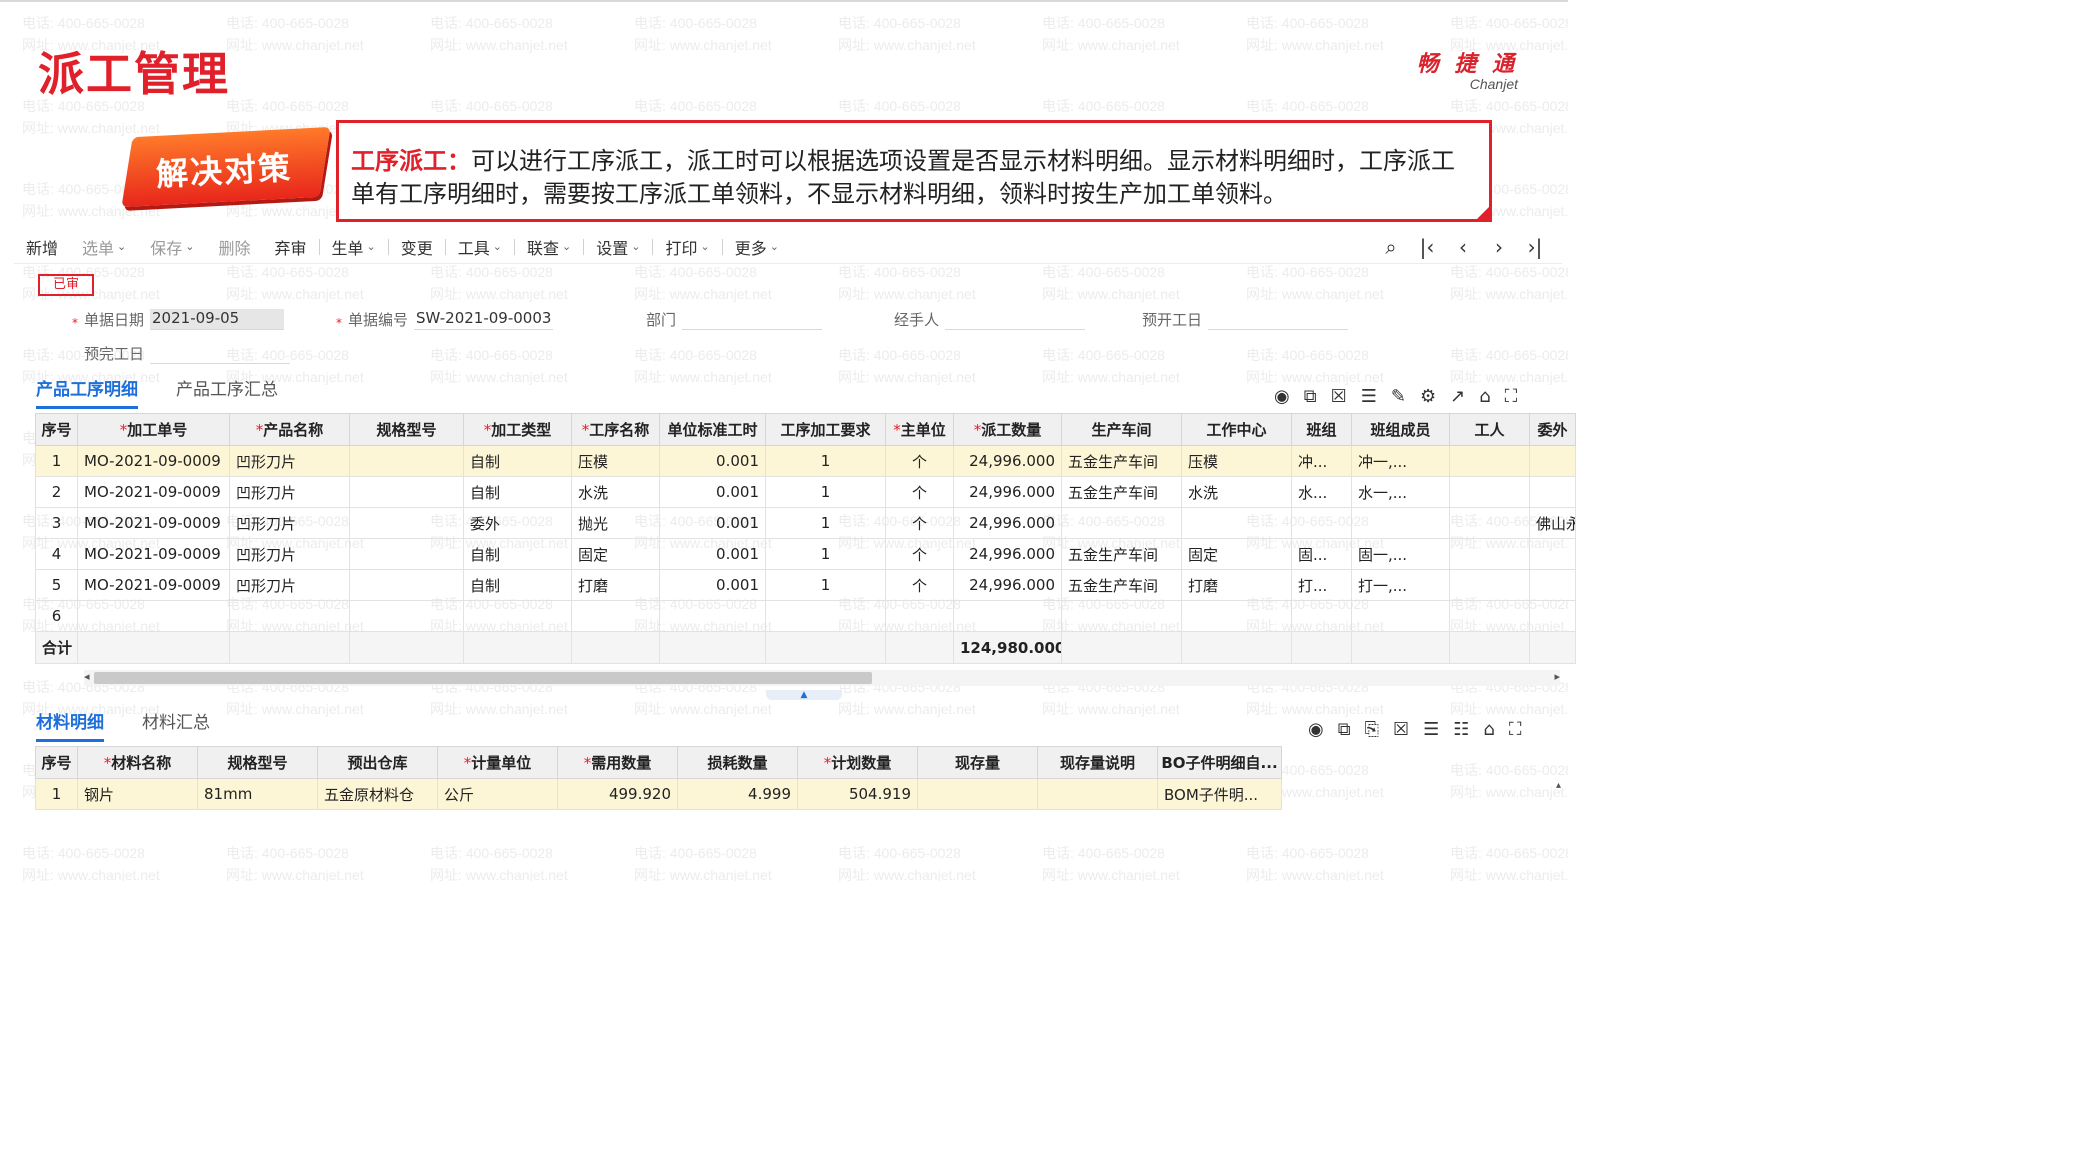  Describe the element at coordinates (377, 762) in the screenshot. I see `column-header: 预出仓库` at that location.